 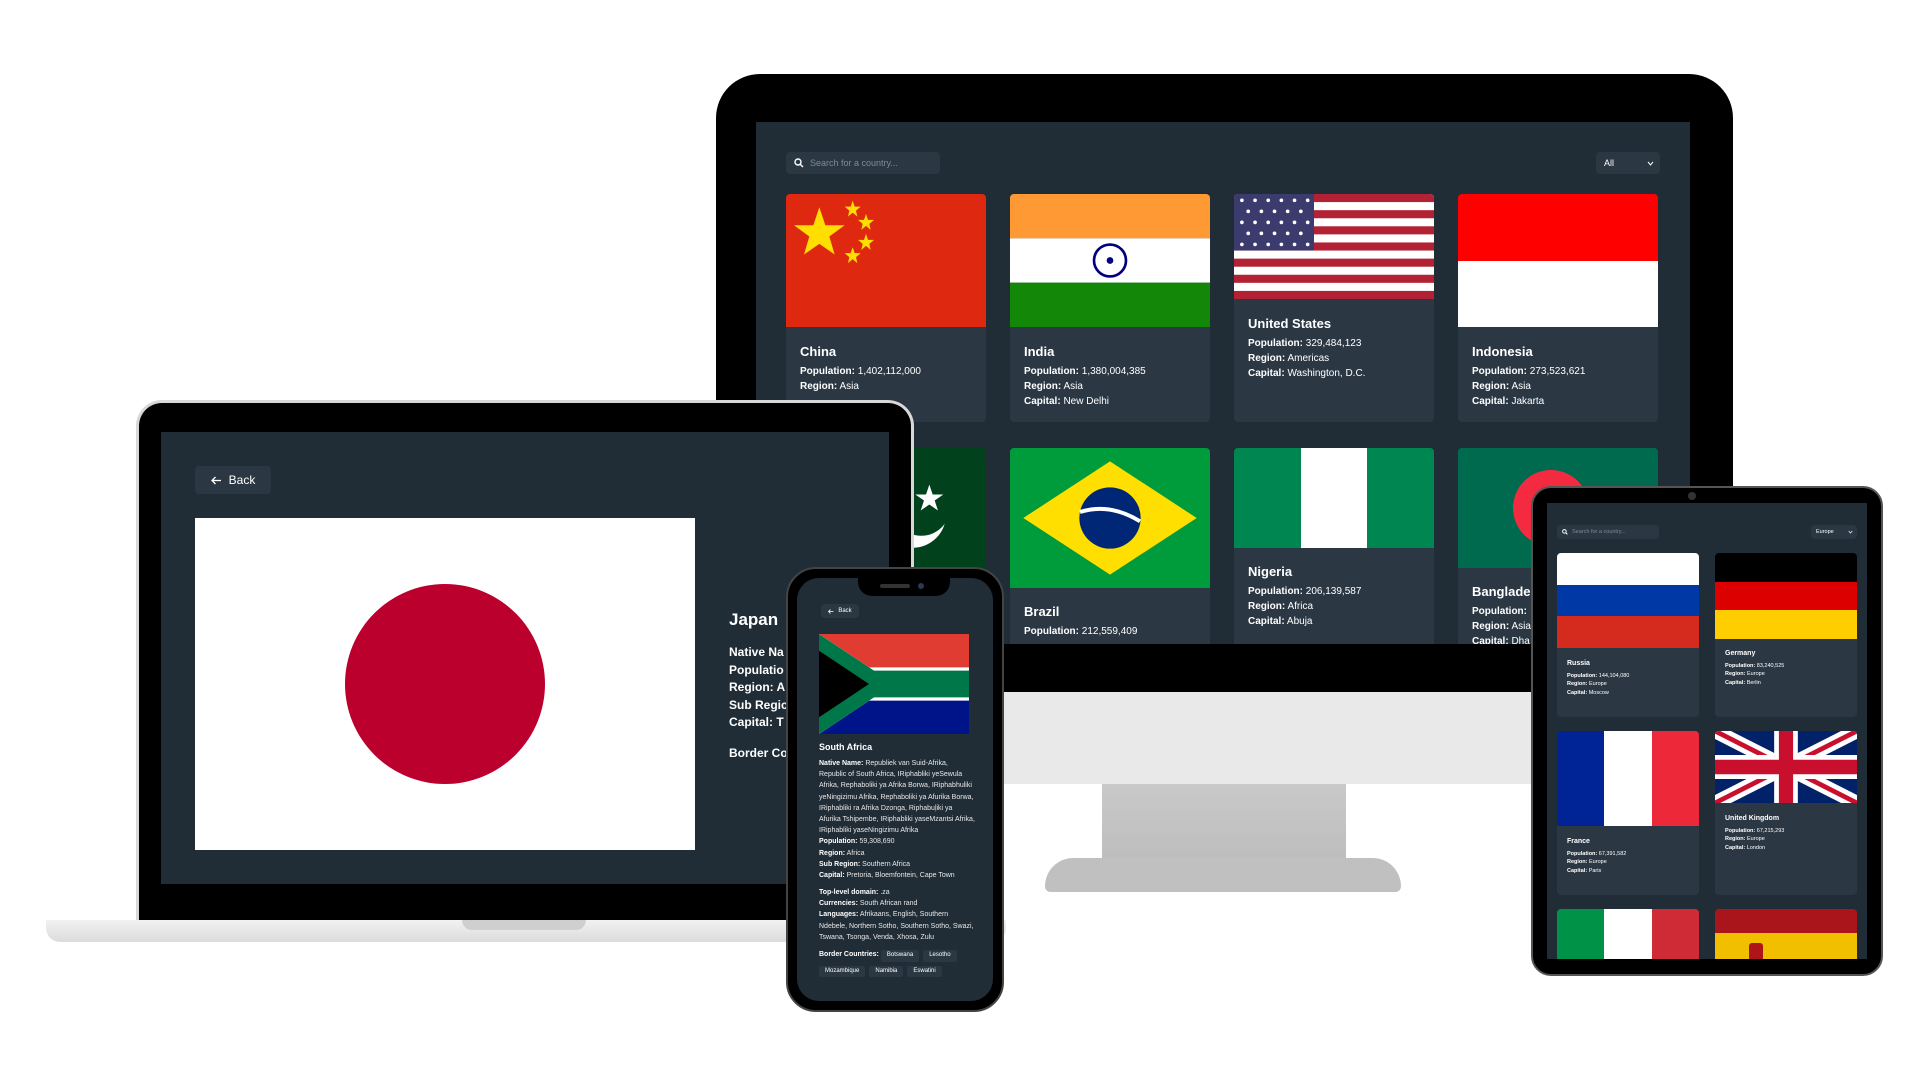 What do you see at coordinates (894, 684) in the screenshot?
I see `flag-south-africa` at bounding box center [894, 684].